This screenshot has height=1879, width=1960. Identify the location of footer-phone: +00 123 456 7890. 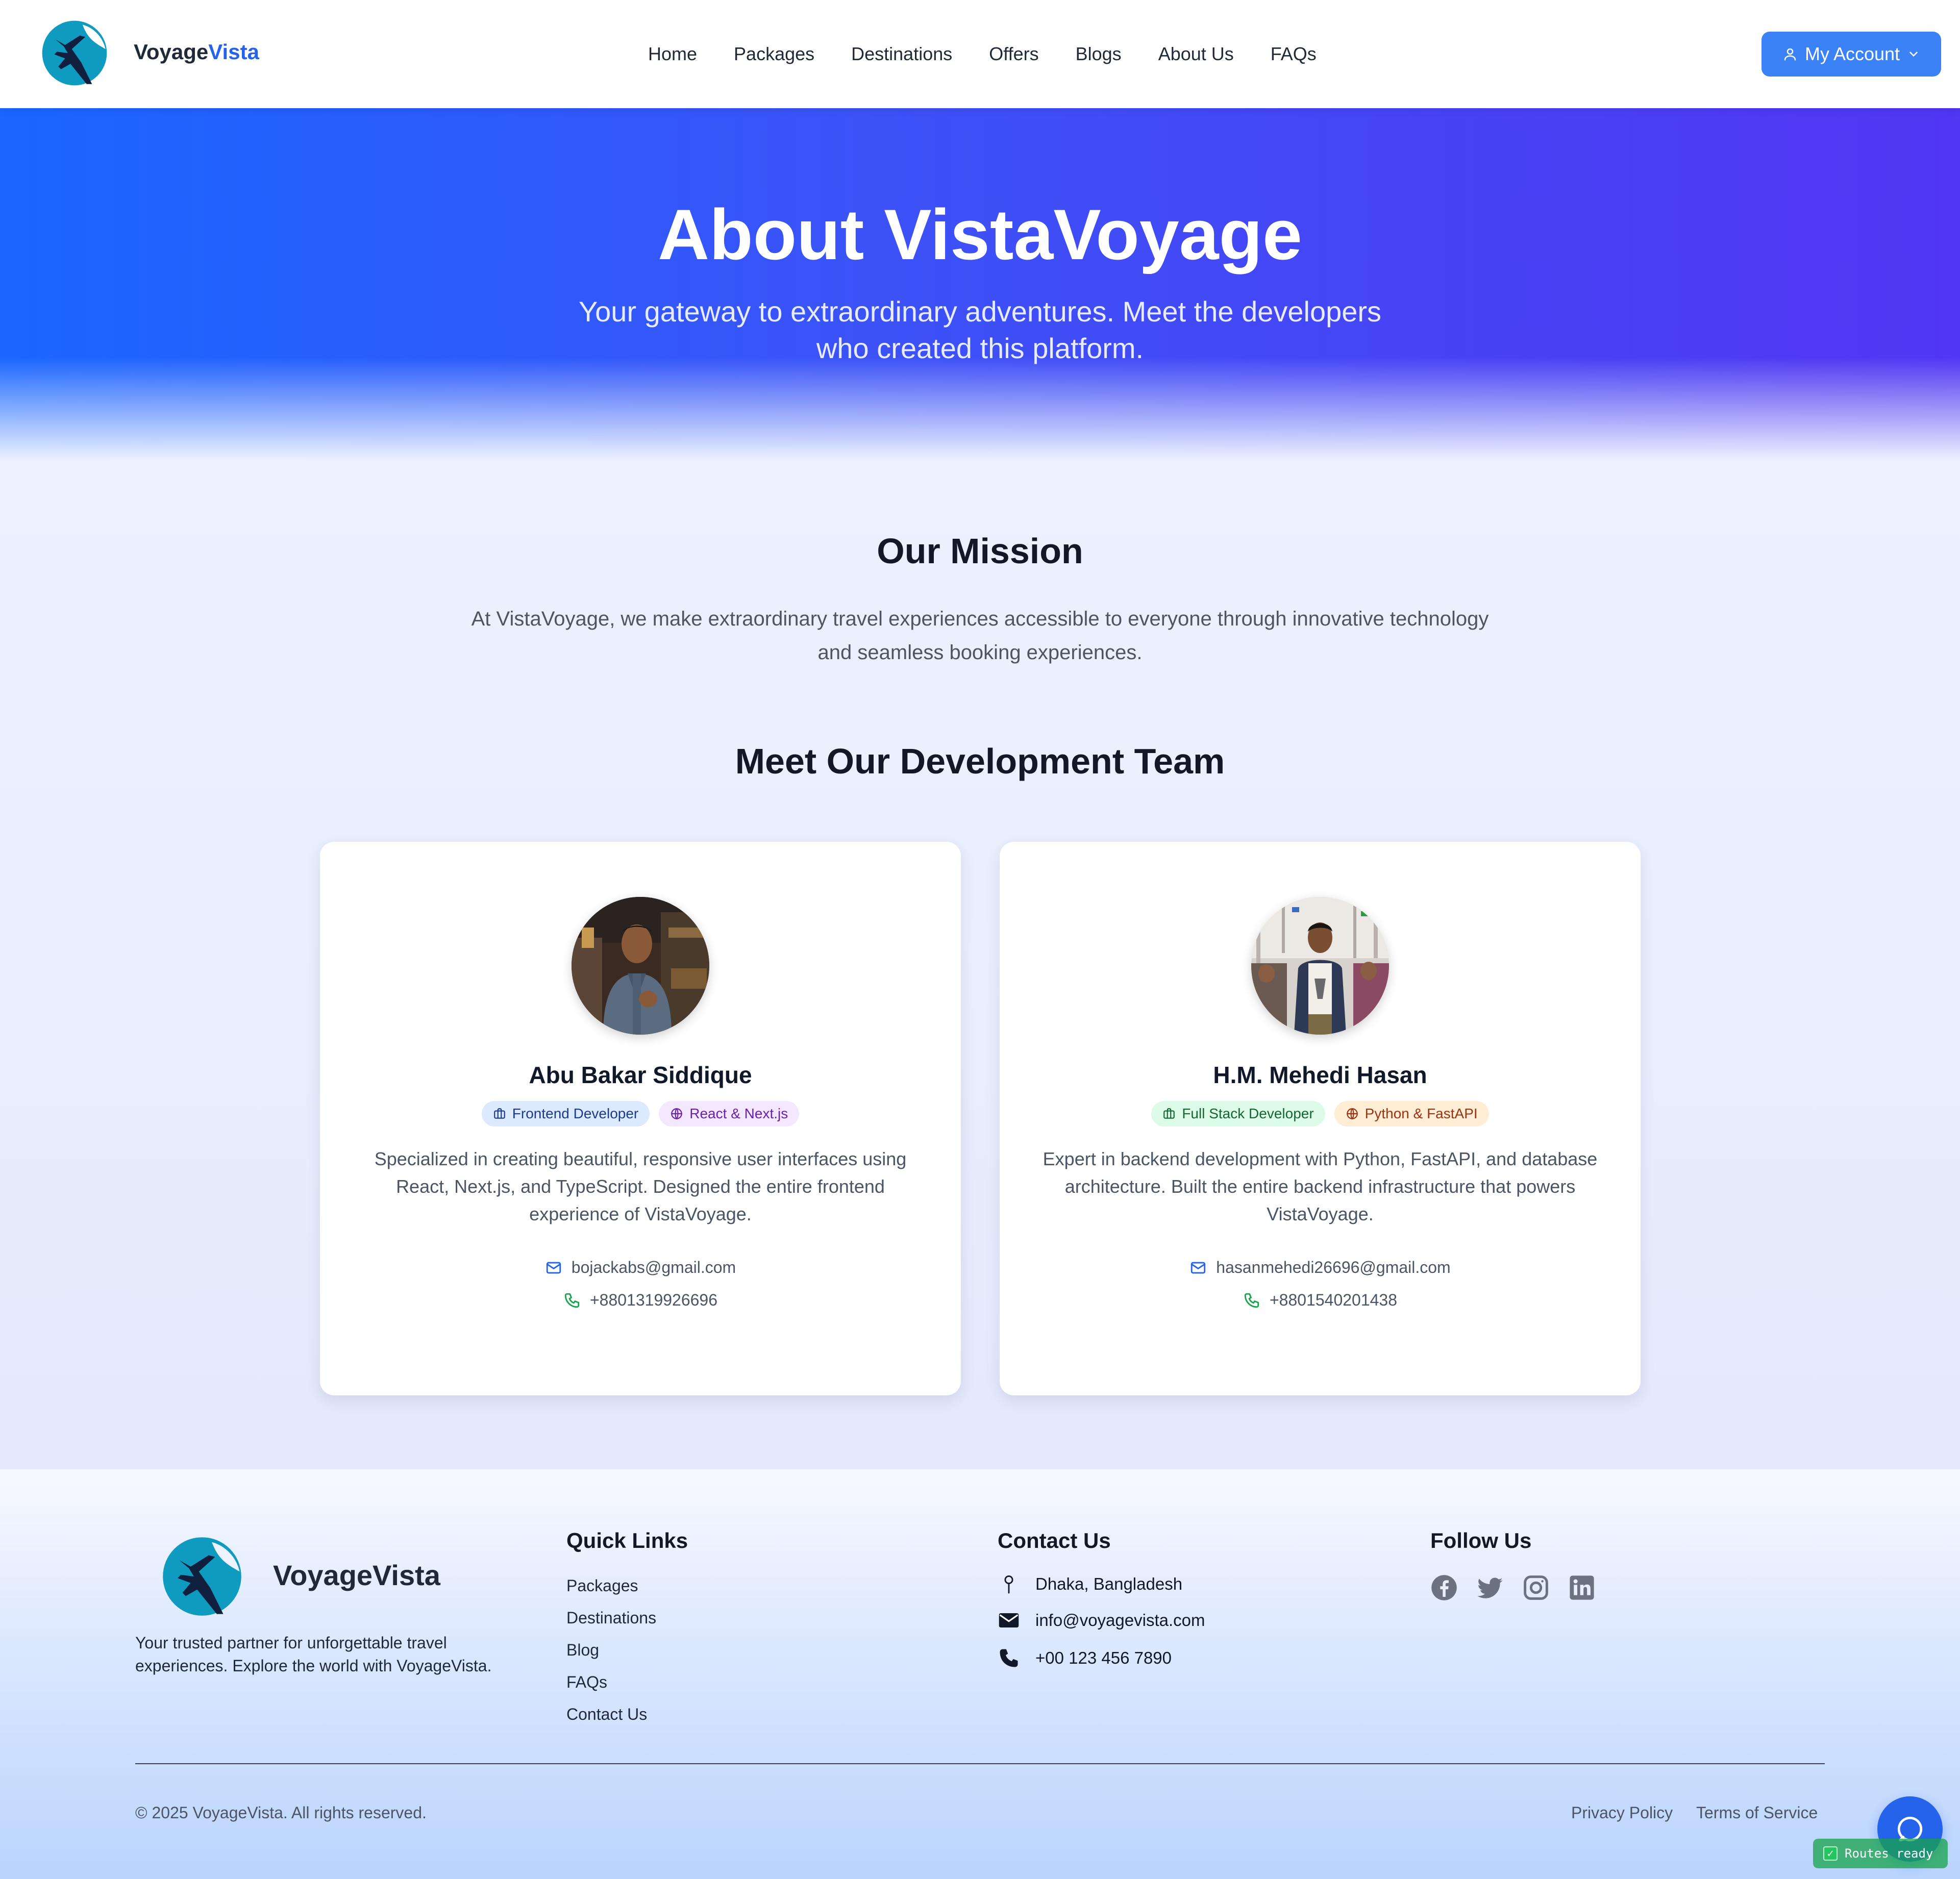
(1085, 1658).